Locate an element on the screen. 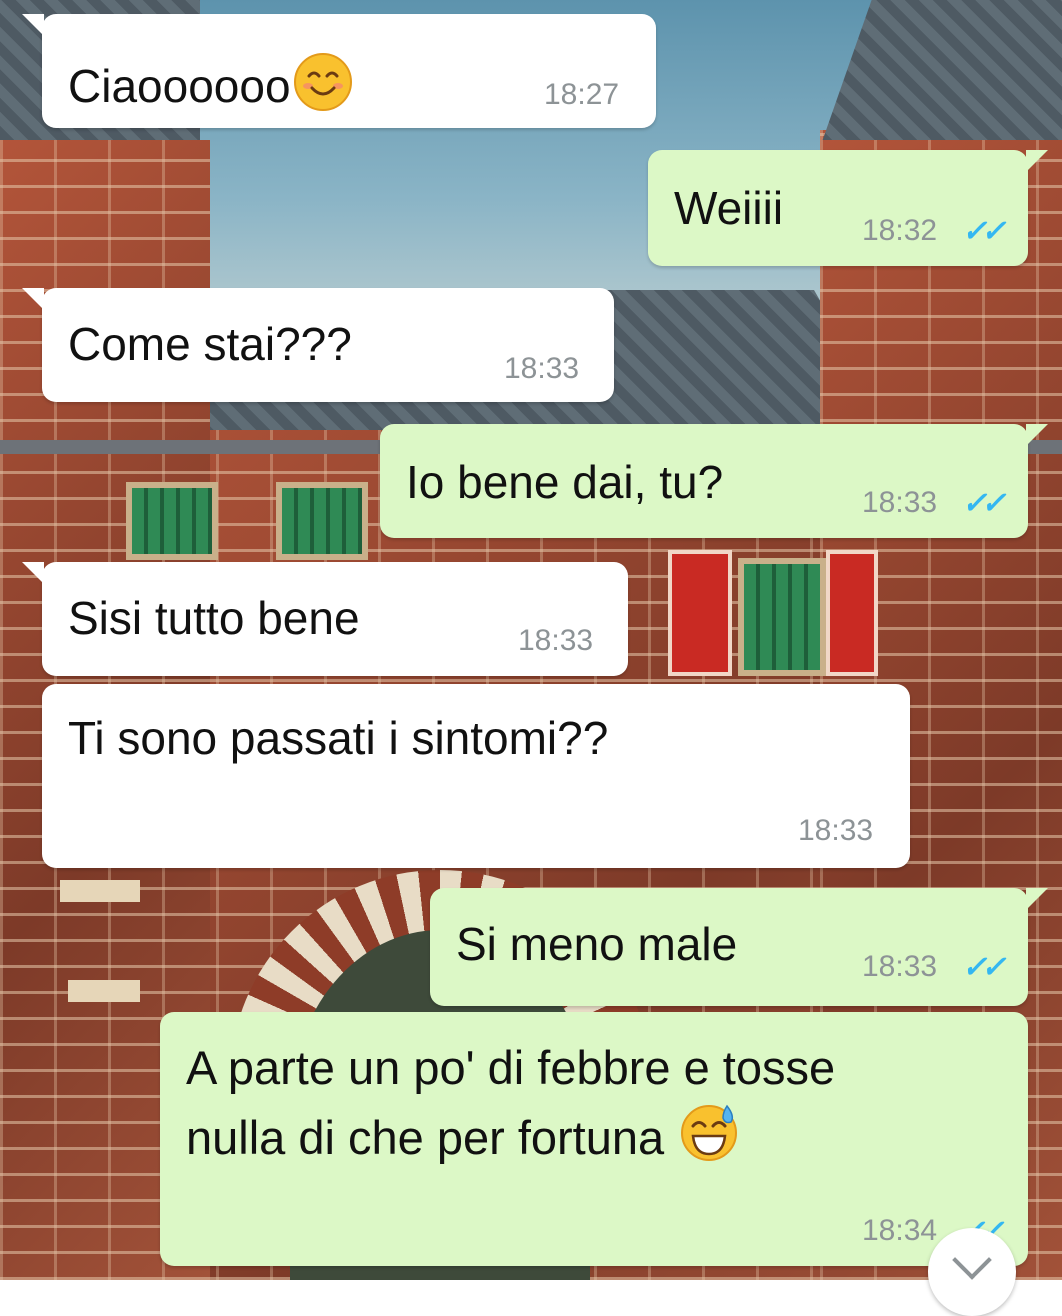 The height and width of the screenshot is (1316, 1062). scroll-to-bottom-button is located at coordinates (972, 1272).